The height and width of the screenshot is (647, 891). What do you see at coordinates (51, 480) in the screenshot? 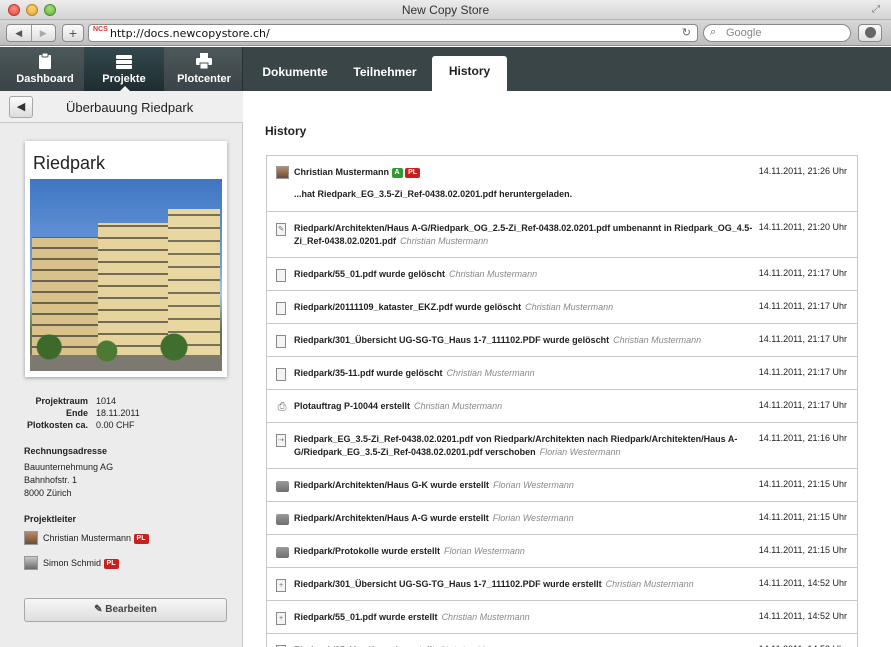
I see `billing-line: Bahnhofstr. 1` at bounding box center [51, 480].